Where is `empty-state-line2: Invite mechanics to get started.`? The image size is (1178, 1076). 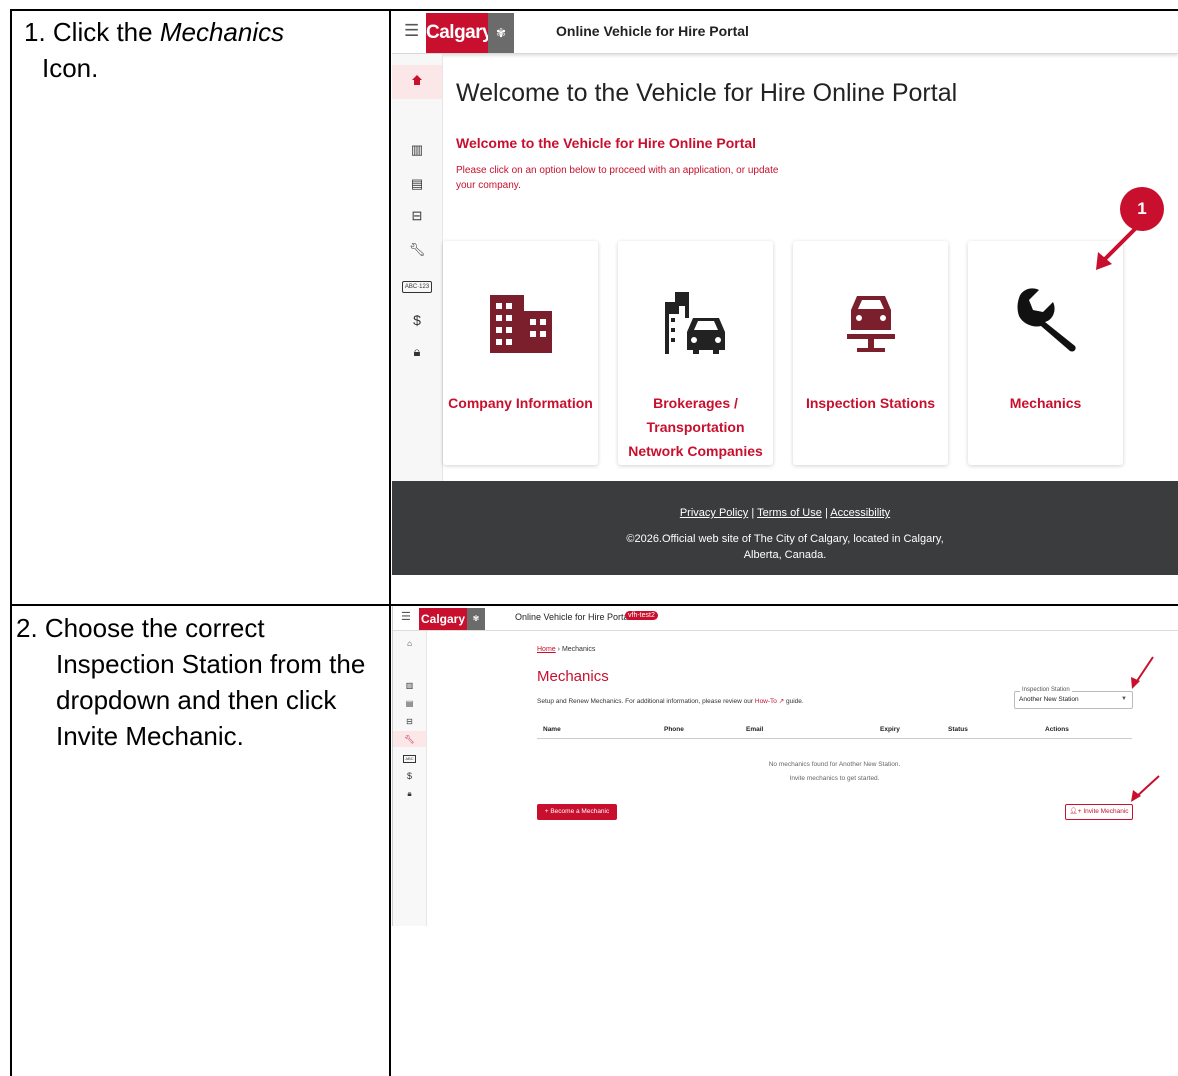 empty-state-line2: Invite mechanics to get started. is located at coordinates (834, 778).